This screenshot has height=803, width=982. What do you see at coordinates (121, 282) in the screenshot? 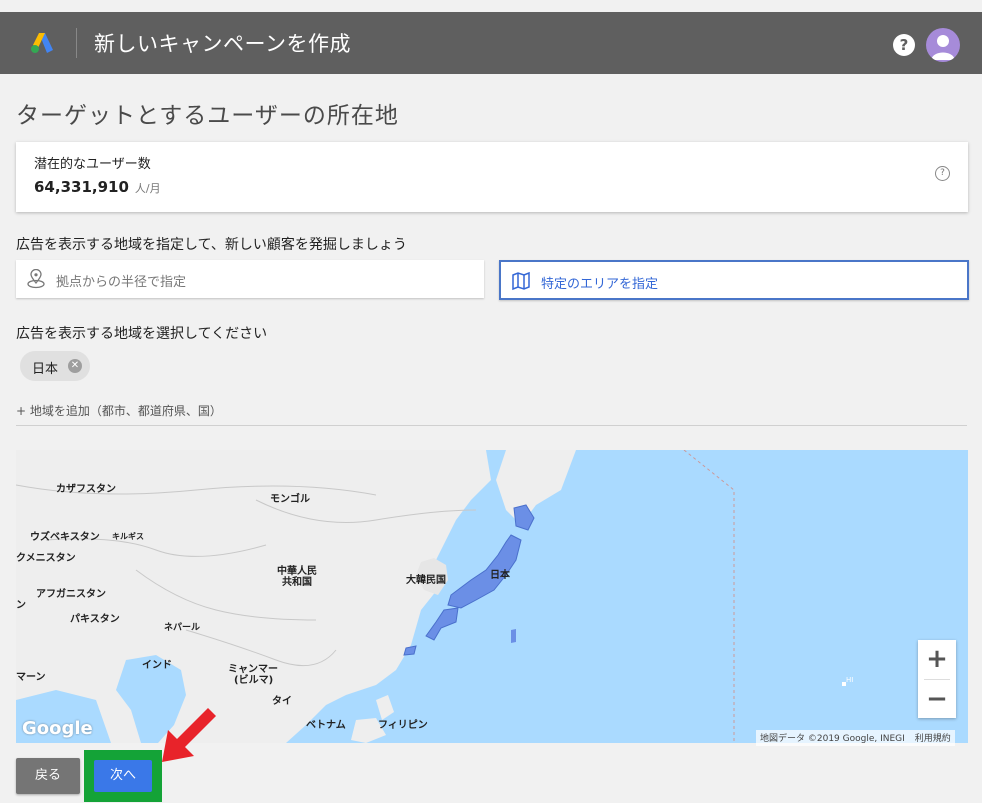
I see `radius-option-label: 拠点からの半径で指定` at bounding box center [121, 282].